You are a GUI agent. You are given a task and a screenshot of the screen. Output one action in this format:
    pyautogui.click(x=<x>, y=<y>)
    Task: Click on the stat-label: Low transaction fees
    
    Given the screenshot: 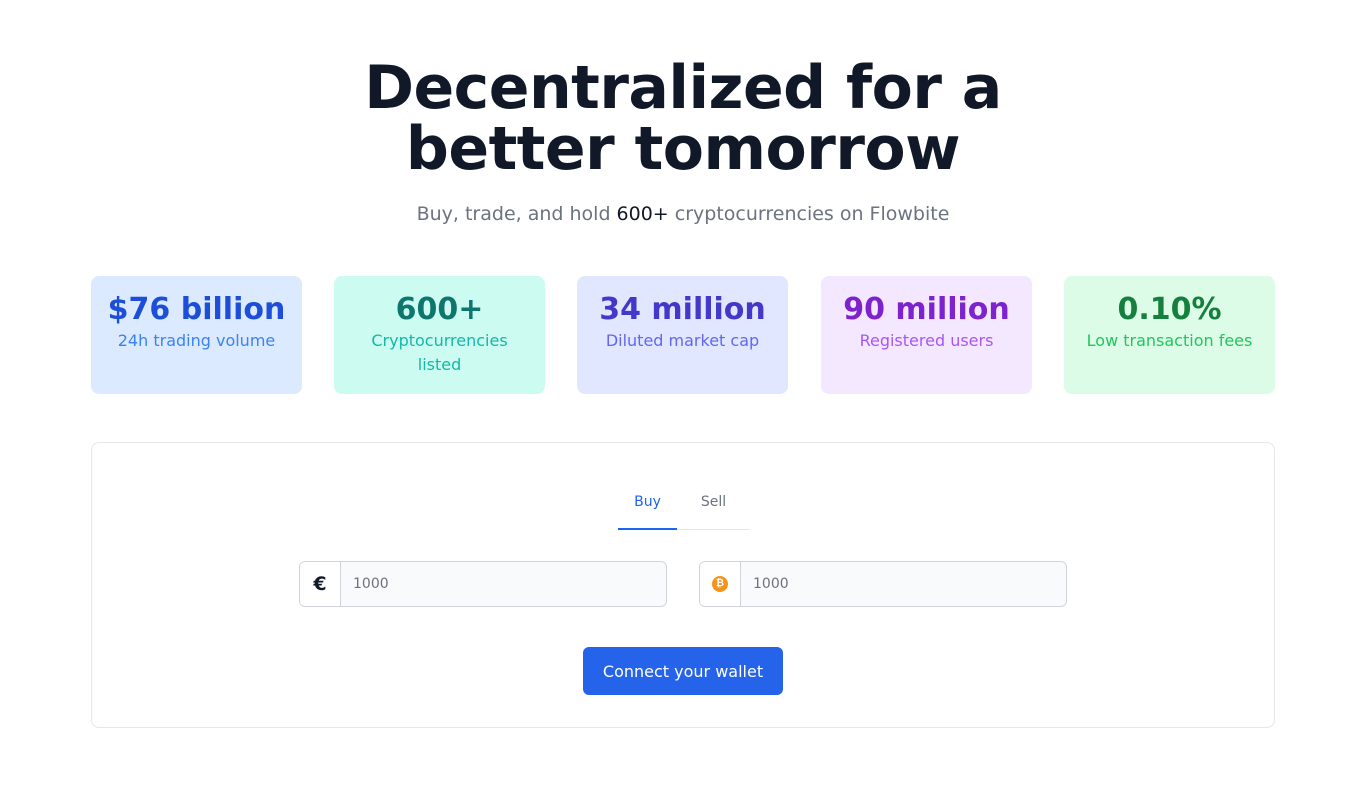 What is the action you would take?
    pyautogui.click(x=1169, y=340)
    